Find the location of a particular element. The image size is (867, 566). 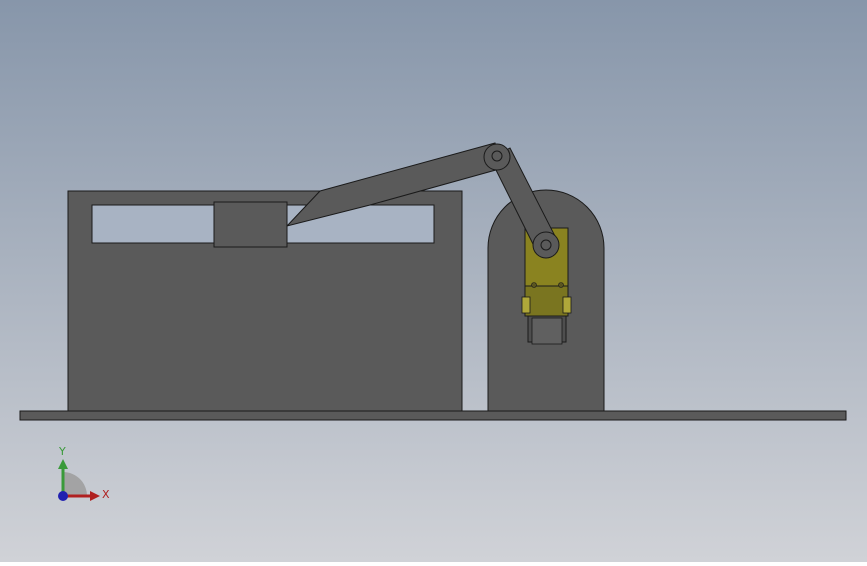

servo-lower is located at coordinates (546, 301).